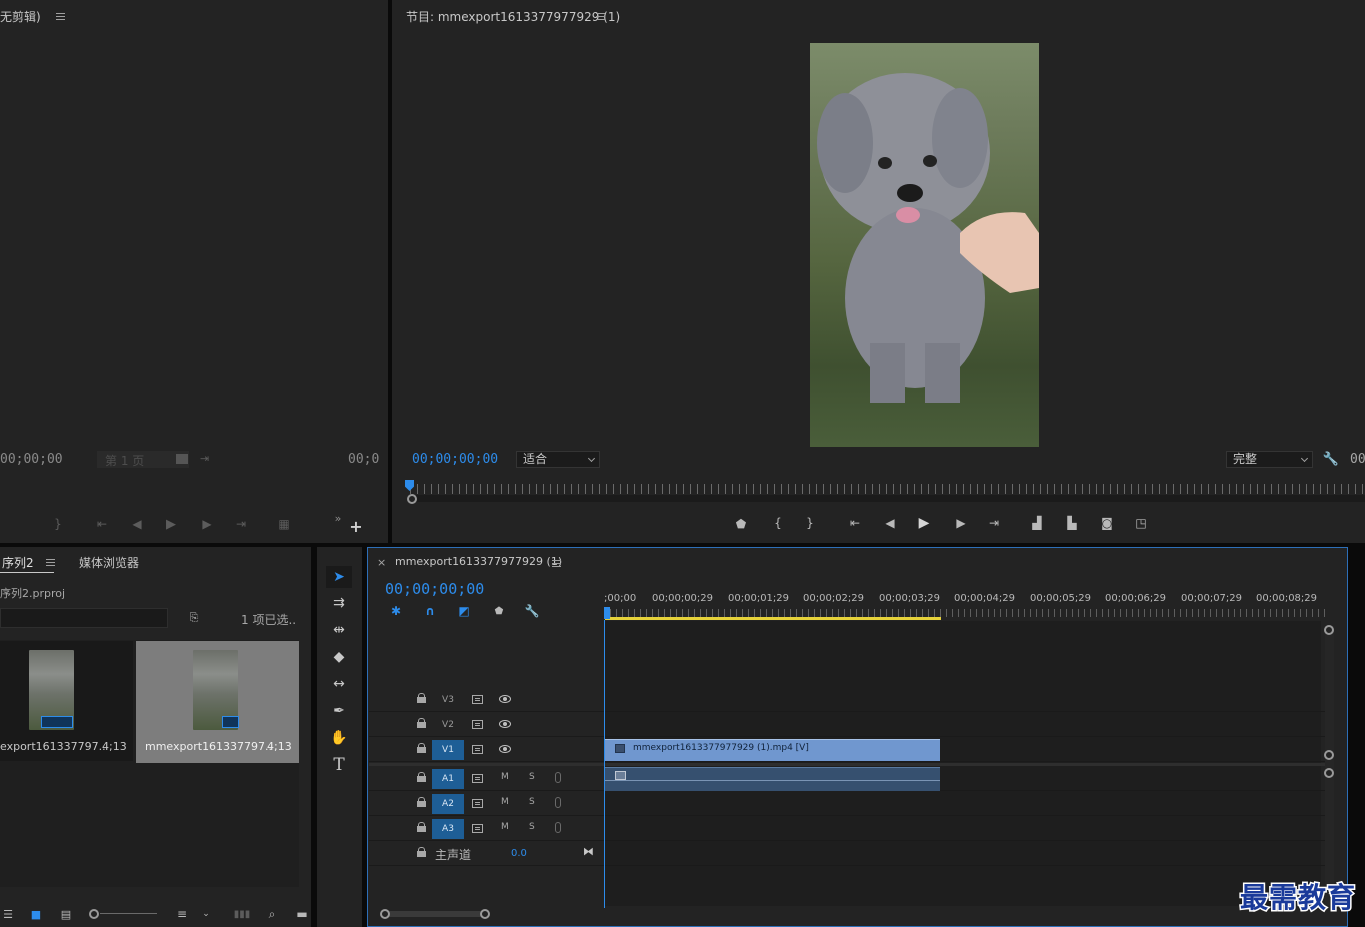 The width and height of the screenshot is (1365, 927). What do you see at coordinates (1072, 523) in the screenshot?
I see `extract-icon: ▙` at bounding box center [1072, 523].